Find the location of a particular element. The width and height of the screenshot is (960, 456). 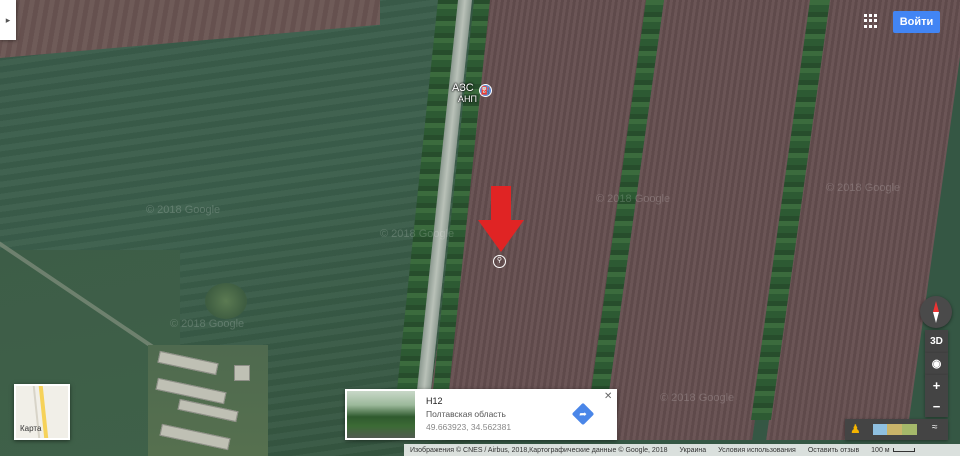

terms-link: Условия использования is located at coordinates (757, 450).